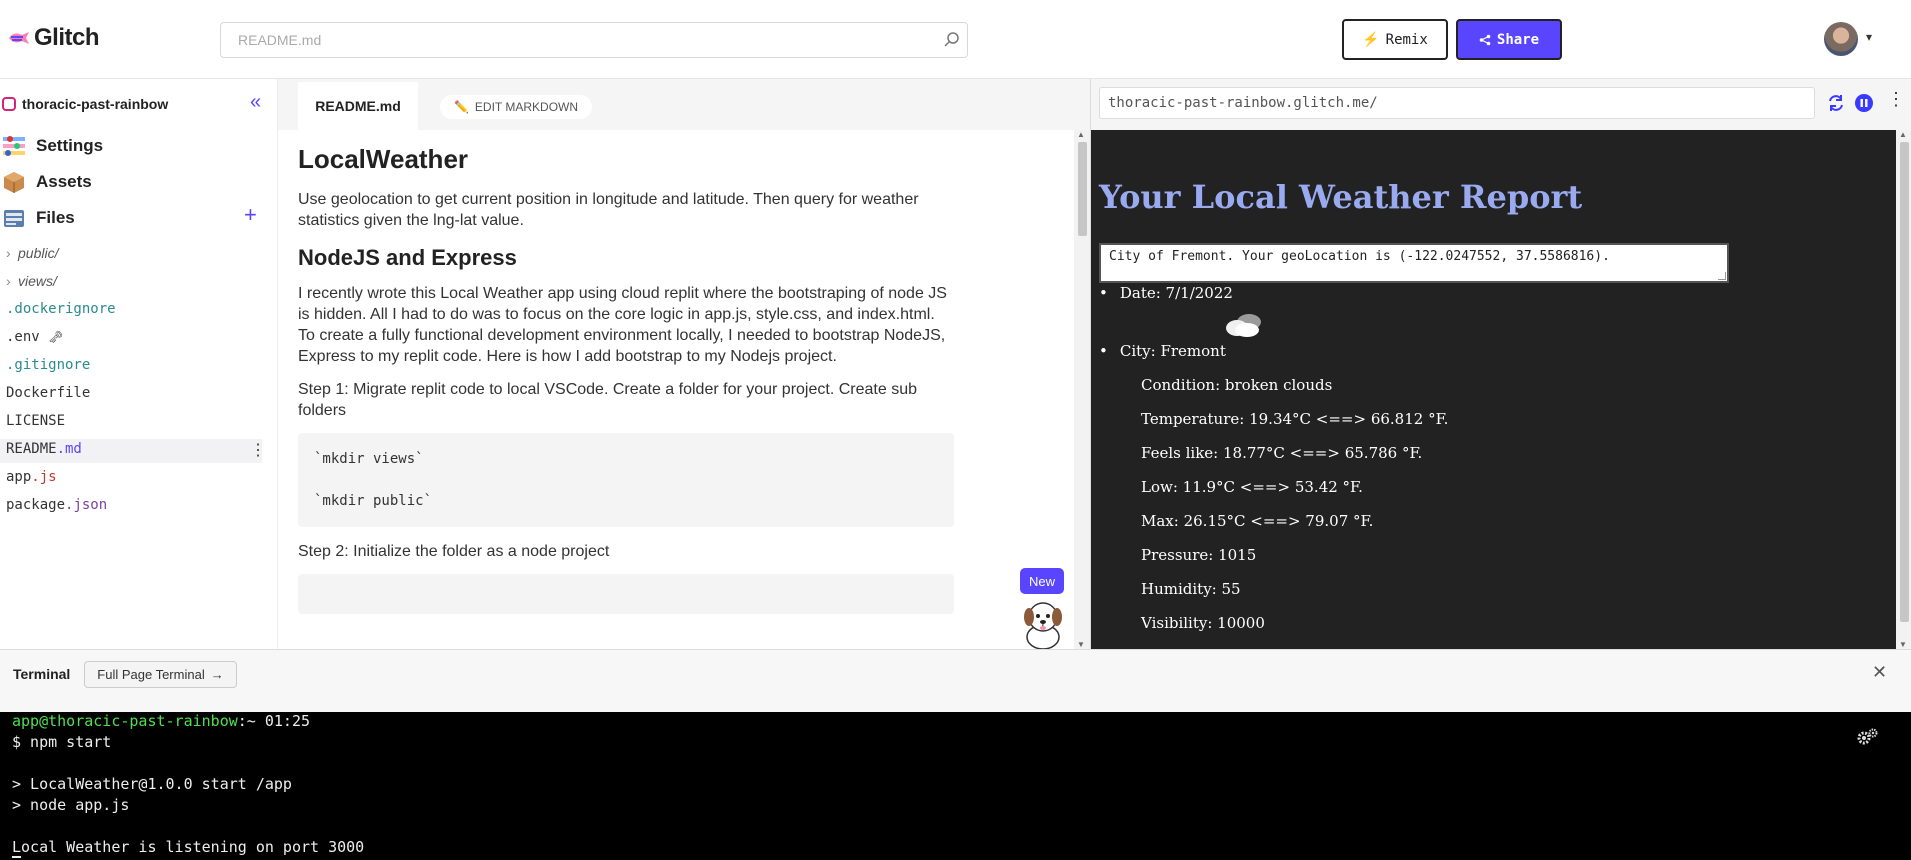 The height and width of the screenshot is (860, 1911). What do you see at coordinates (1203, 623) in the screenshot?
I see `weather-visibility: Visibility: 10000` at bounding box center [1203, 623].